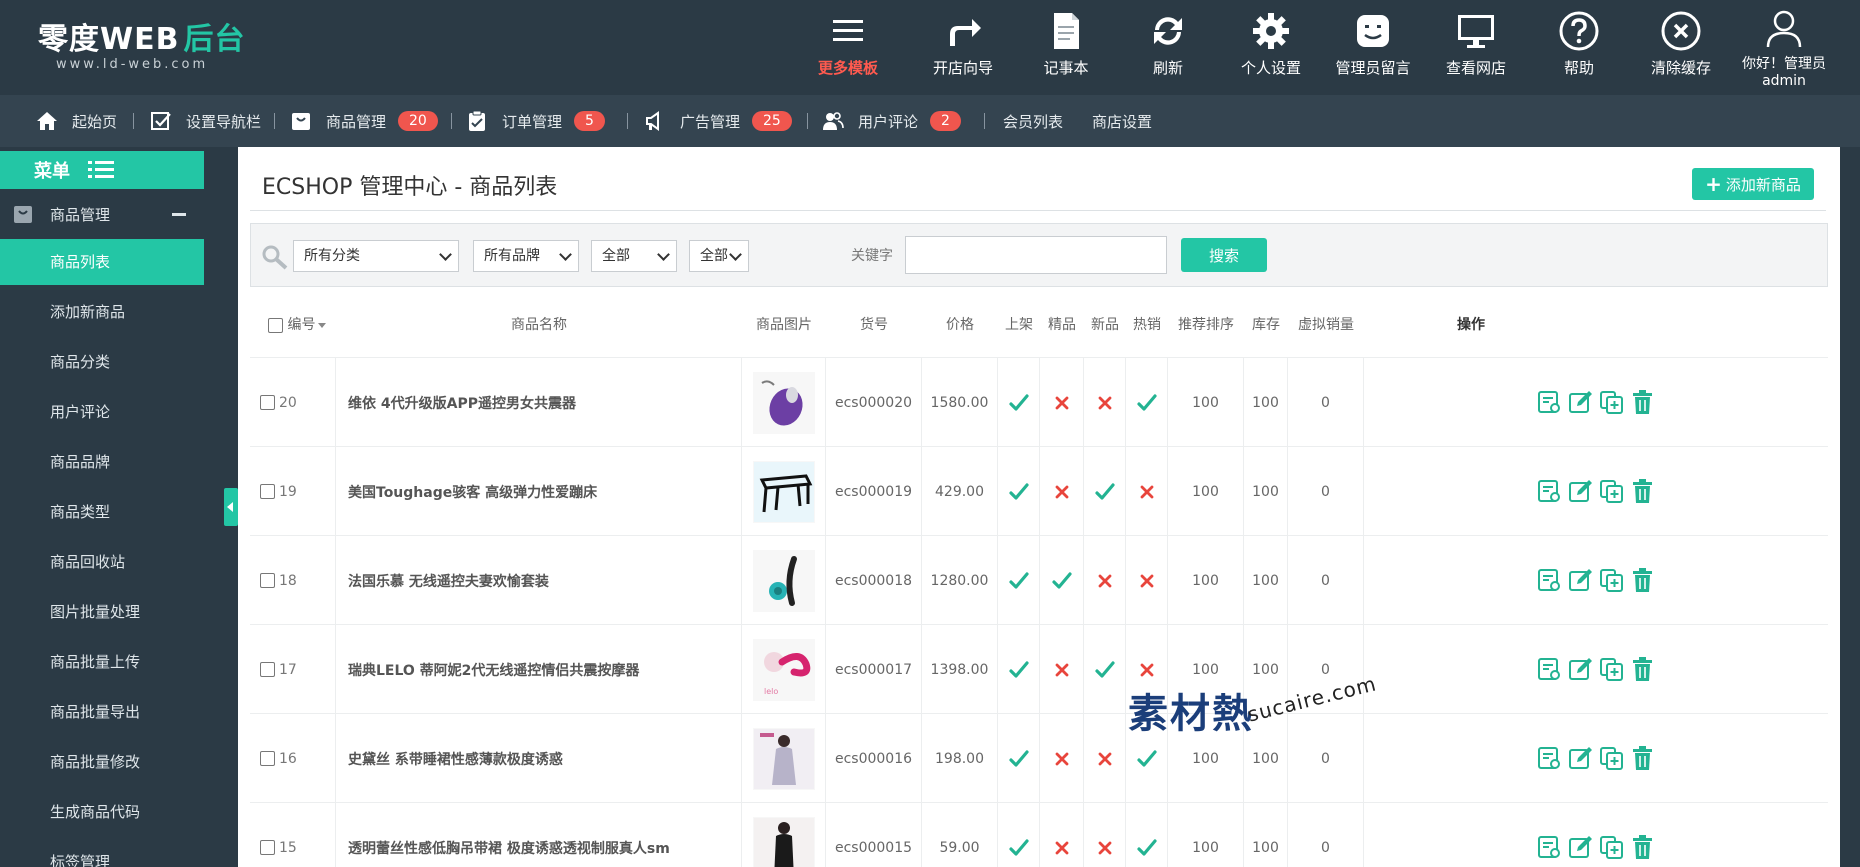 The image size is (1860, 867). I want to click on view-store-button: 查看网店, so click(1476, 43).